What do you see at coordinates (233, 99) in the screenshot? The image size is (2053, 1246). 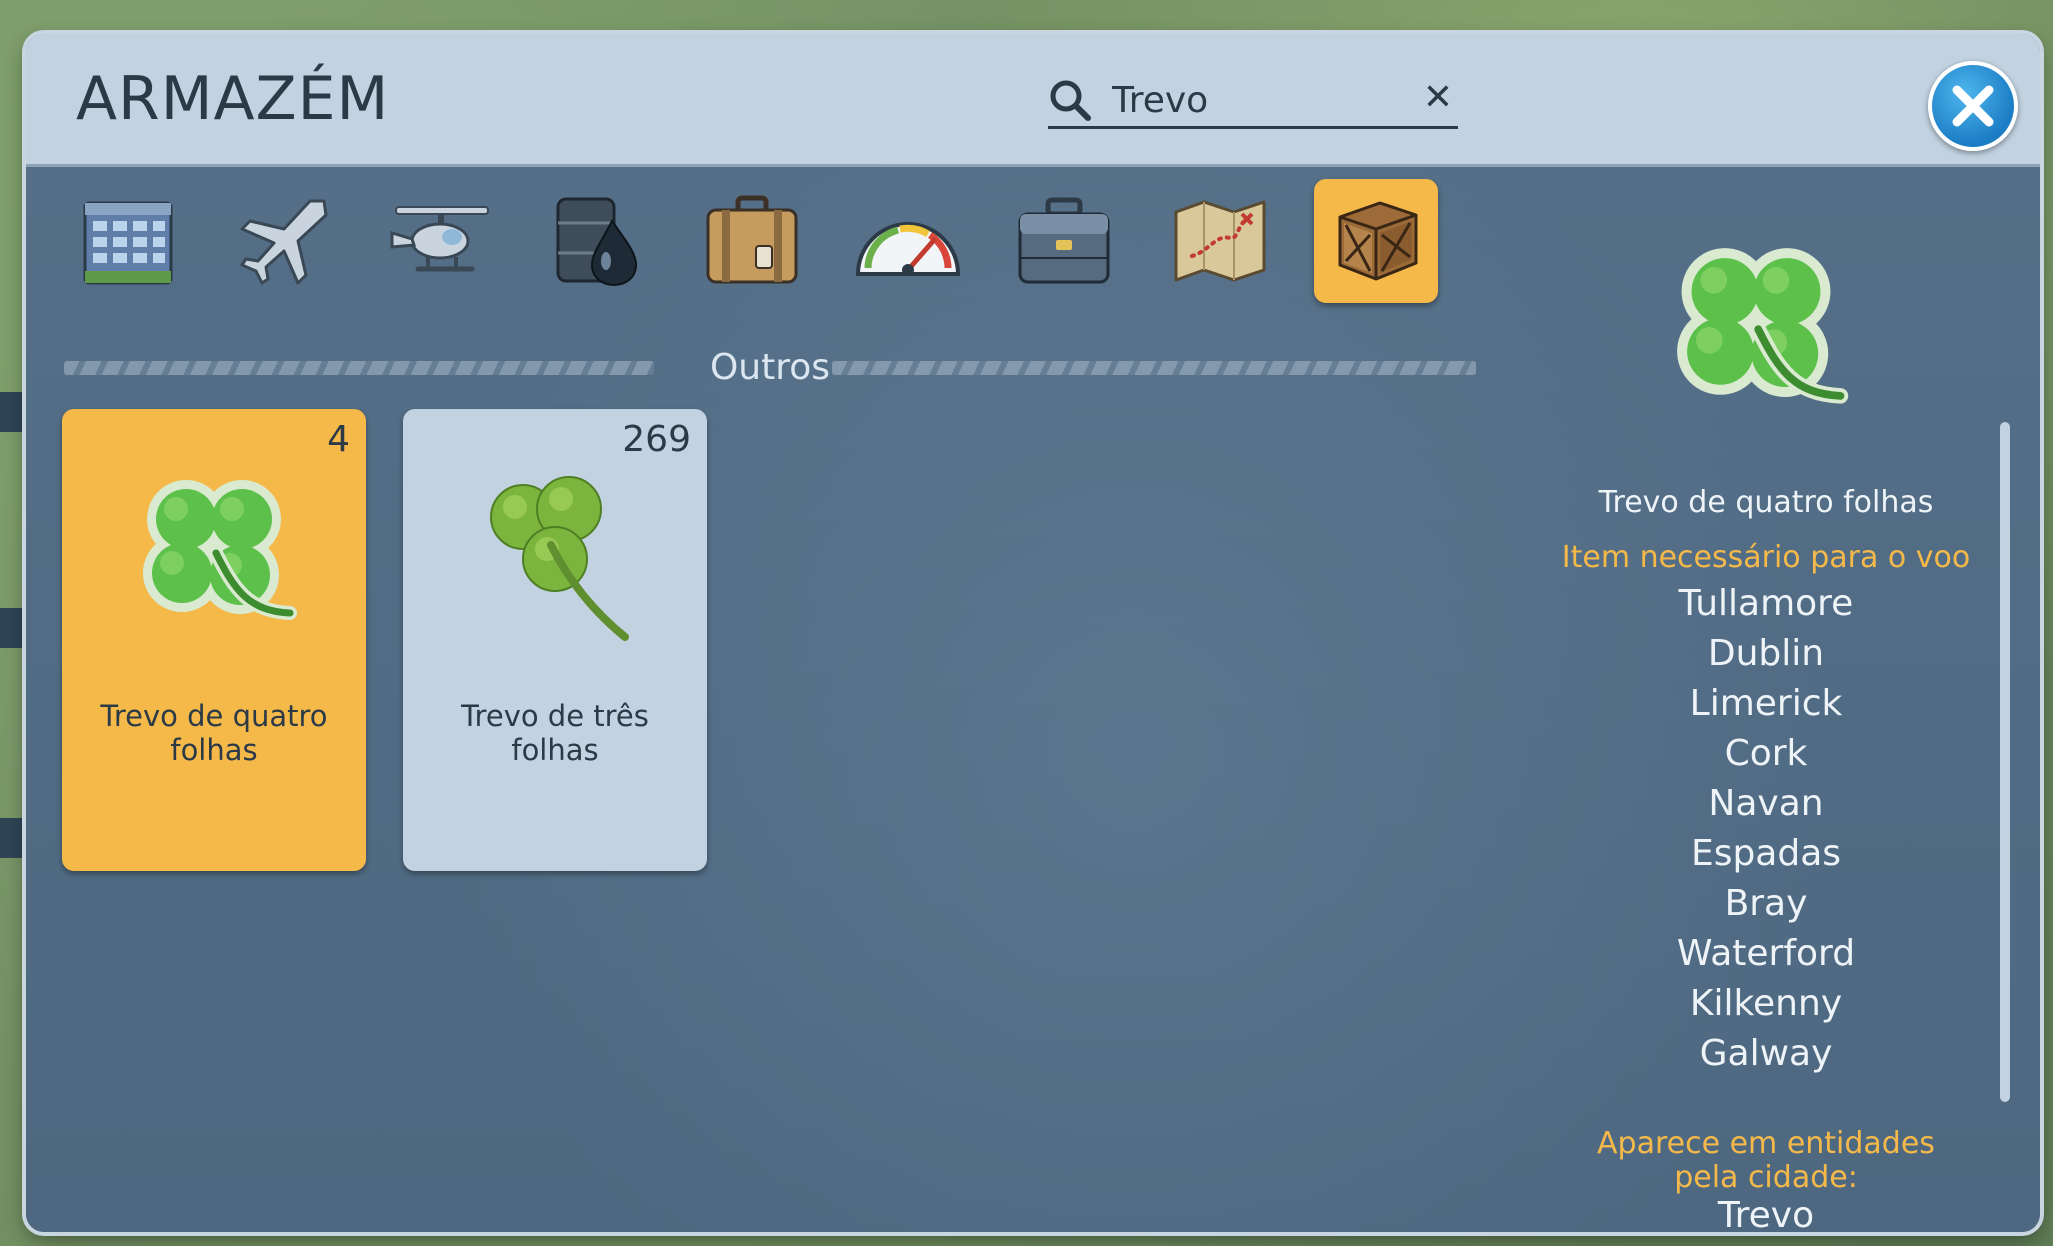 I see `dialog-title: ARMAZÉM` at bounding box center [233, 99].